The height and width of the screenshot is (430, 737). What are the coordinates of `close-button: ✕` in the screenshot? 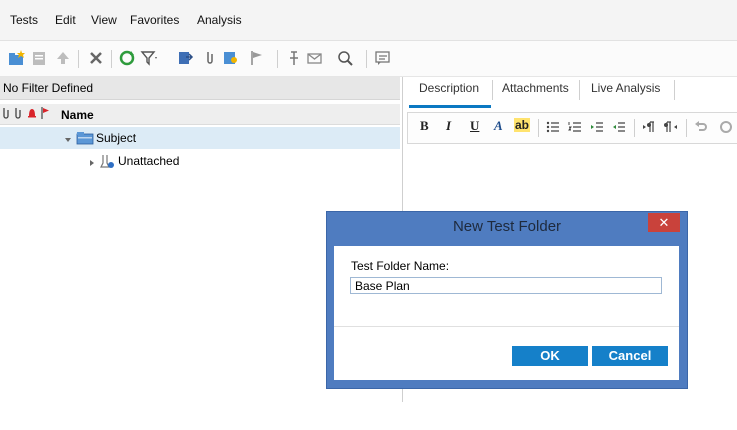 It's located at (664, 222).